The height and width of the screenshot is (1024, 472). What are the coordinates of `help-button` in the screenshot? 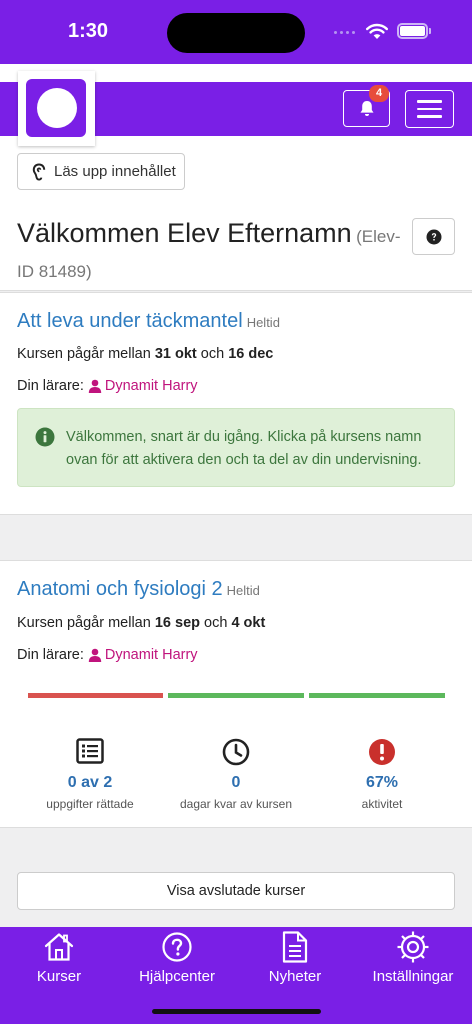 It's located at (433, 236).